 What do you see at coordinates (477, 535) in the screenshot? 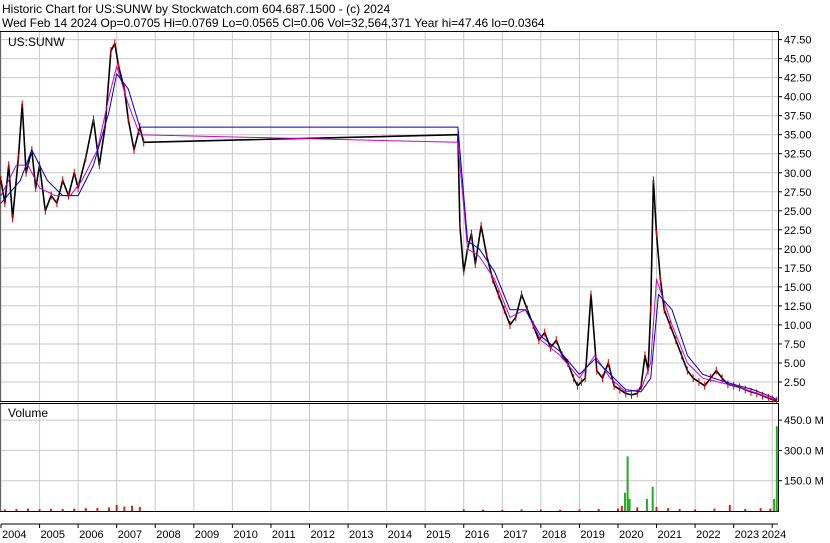
I see `x-tick-label: 2016` at bounding box center [477, 535].